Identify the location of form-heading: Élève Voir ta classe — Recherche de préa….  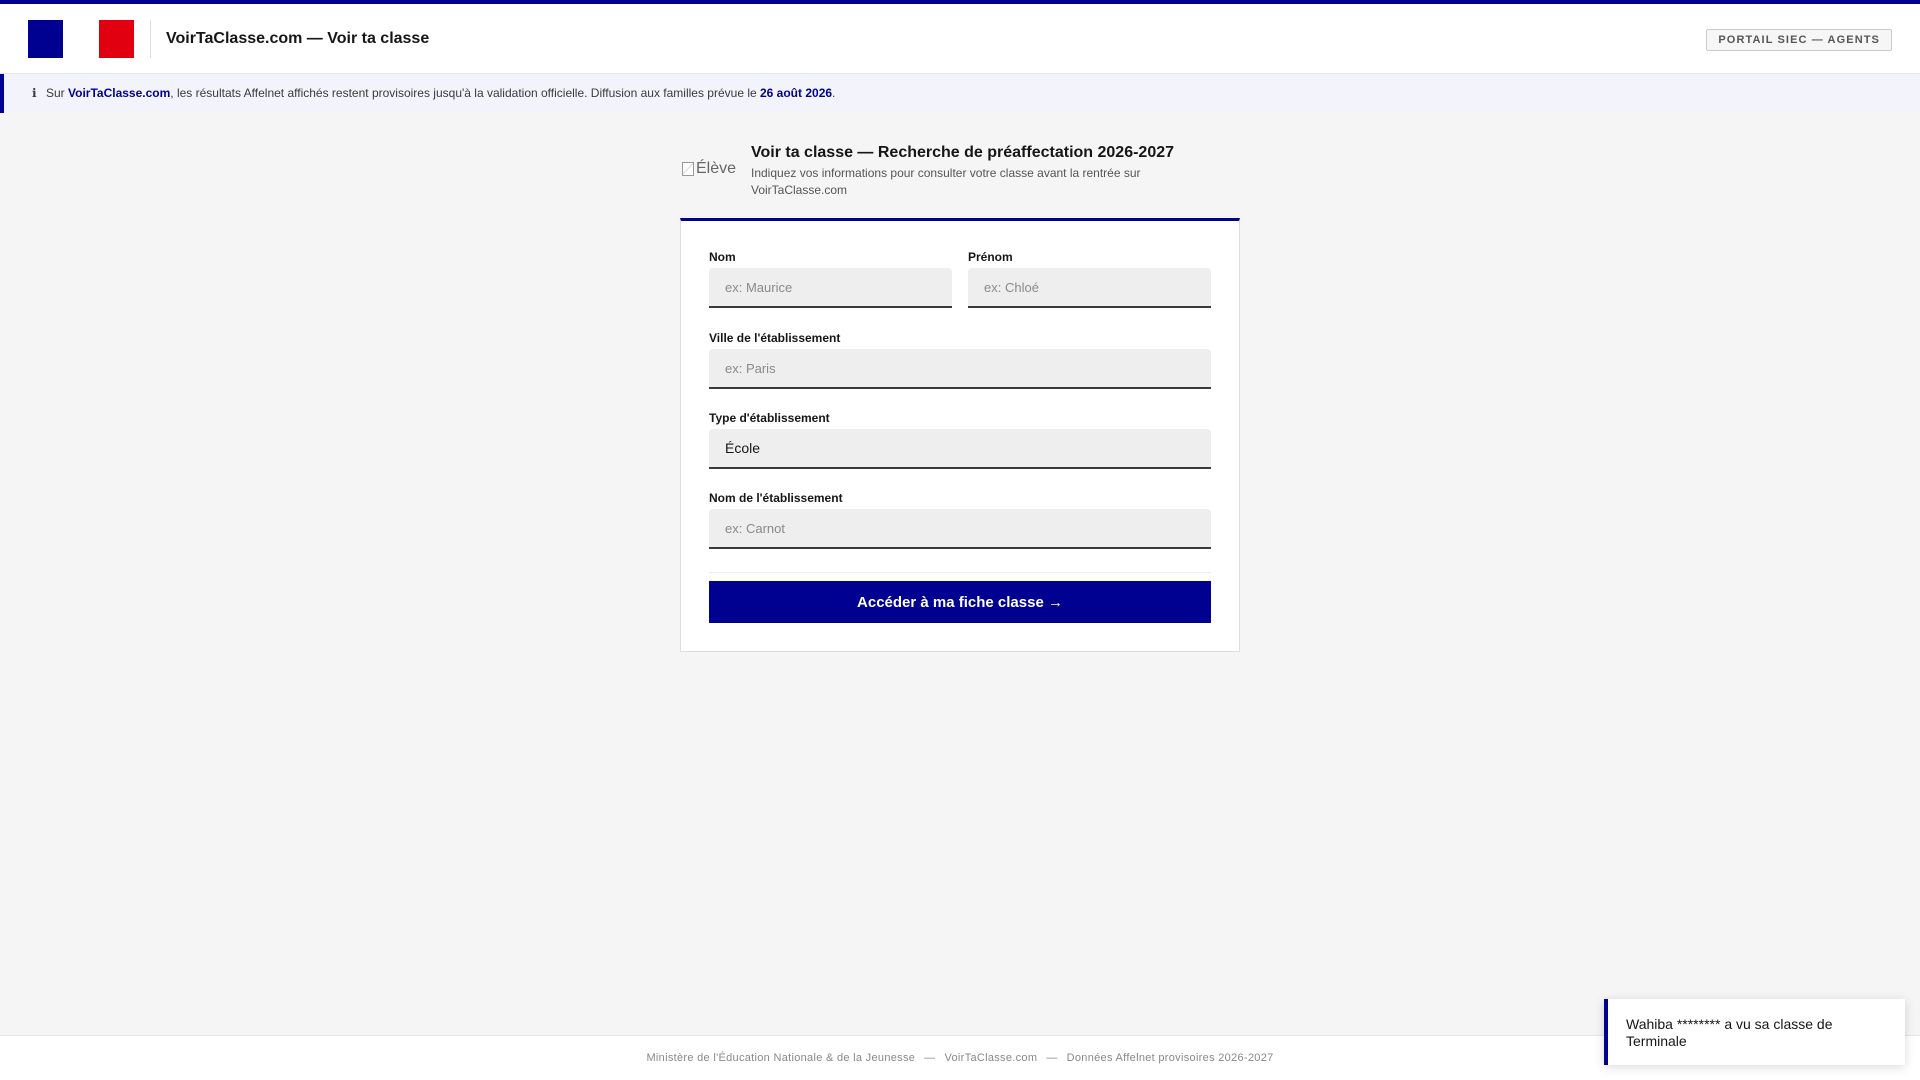
(961, 172).